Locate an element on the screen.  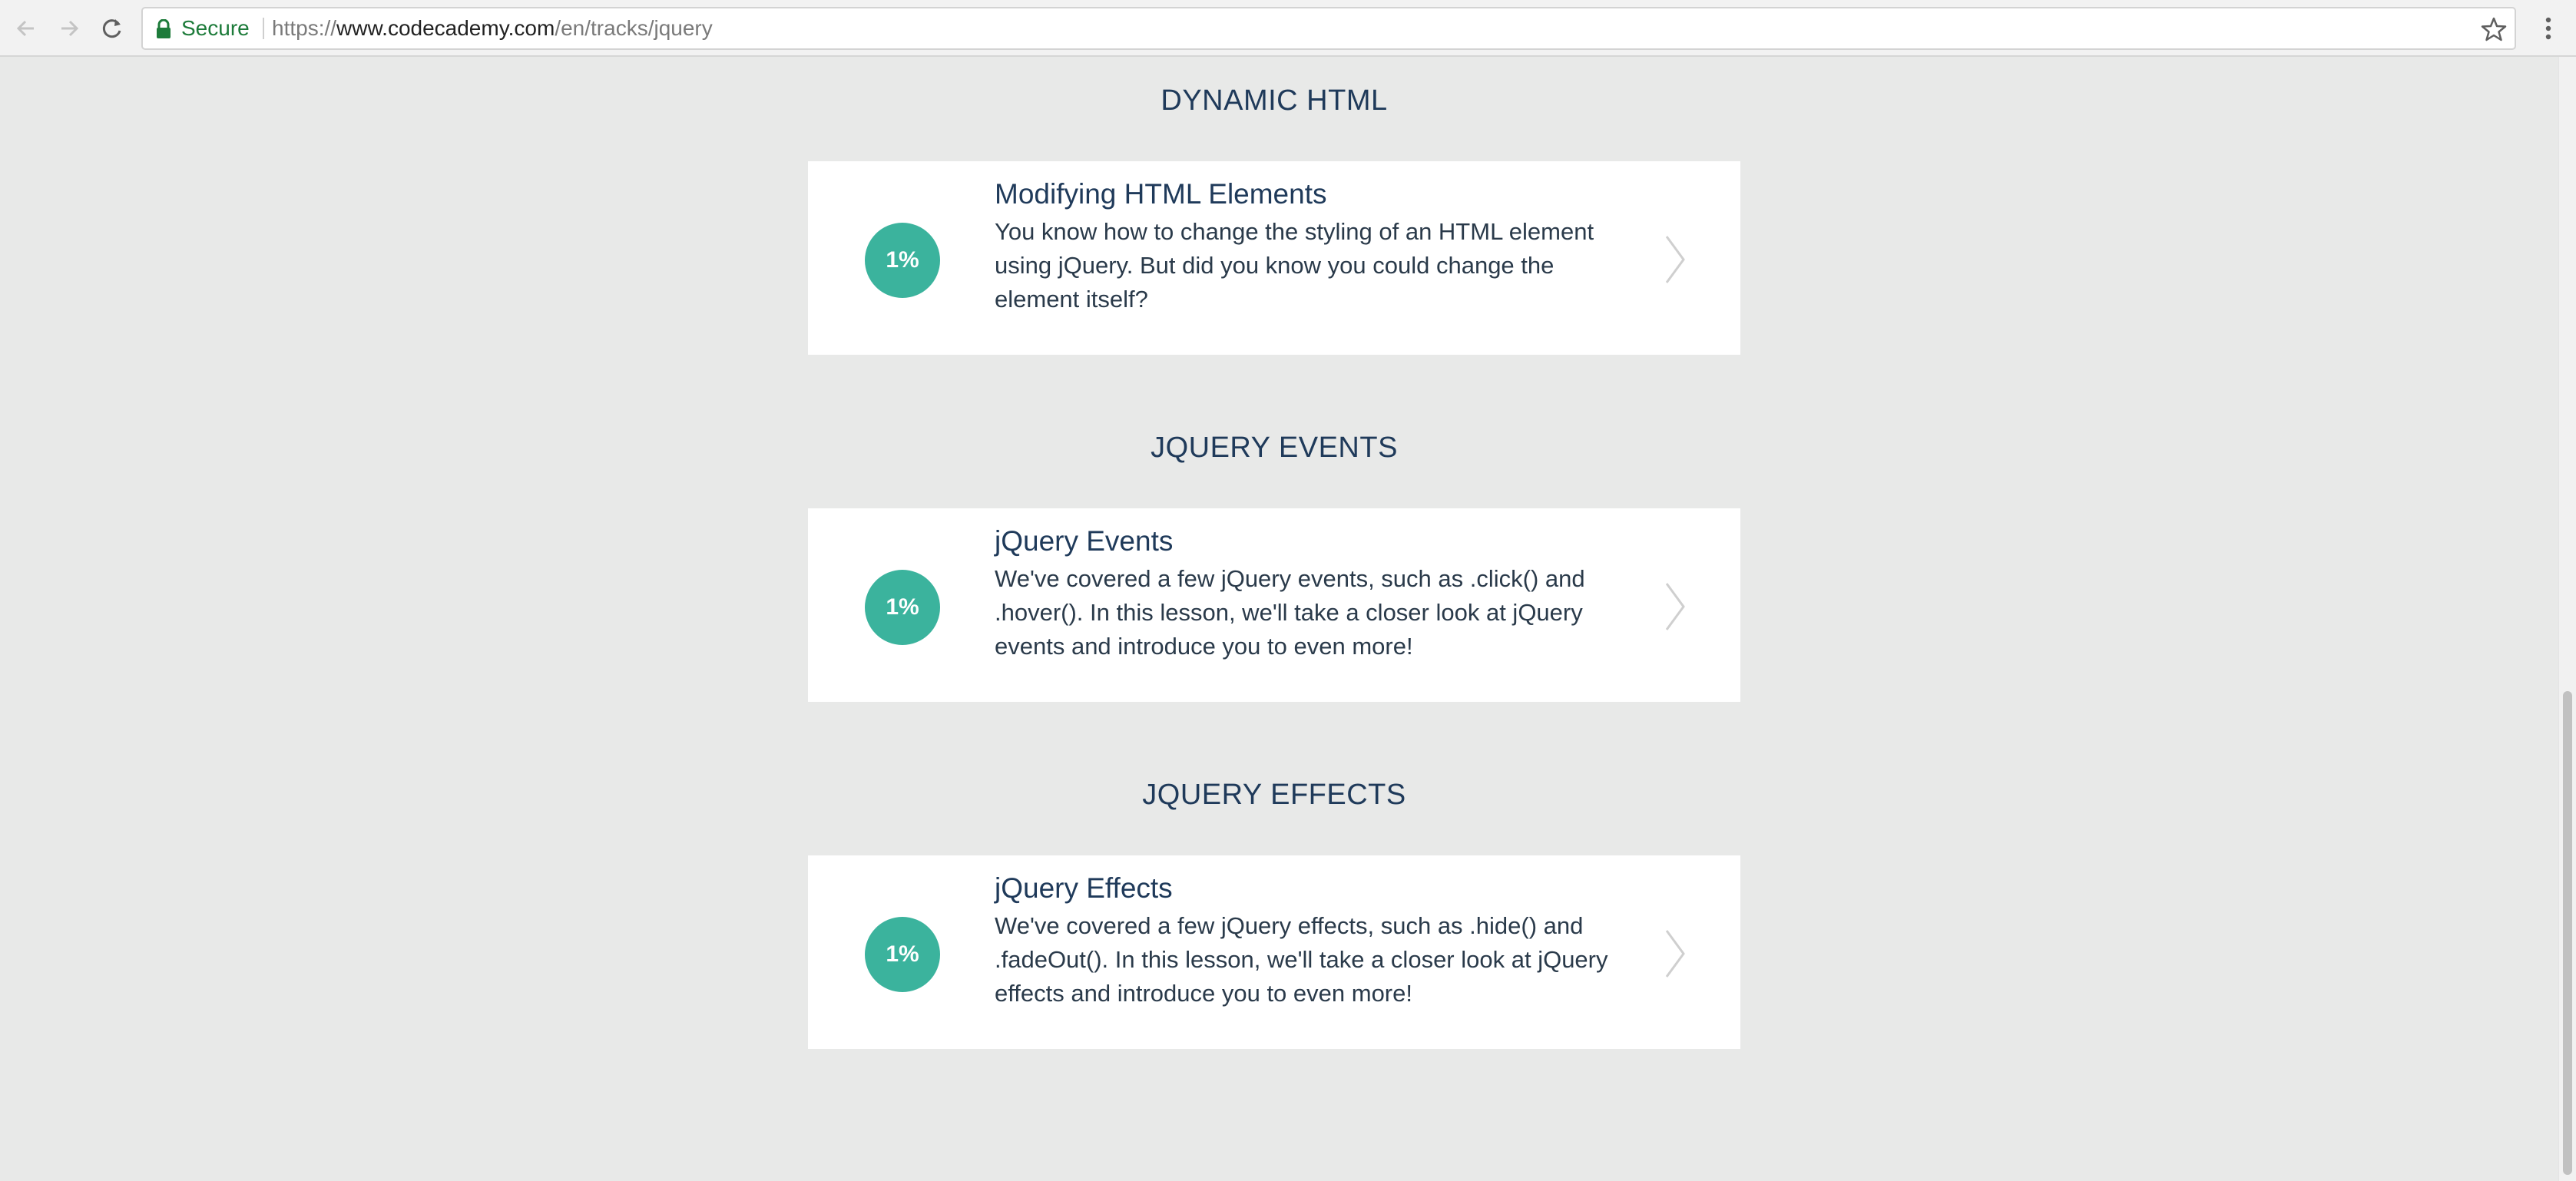
scrollbar-thumb is located at coordinates (2567, 933).